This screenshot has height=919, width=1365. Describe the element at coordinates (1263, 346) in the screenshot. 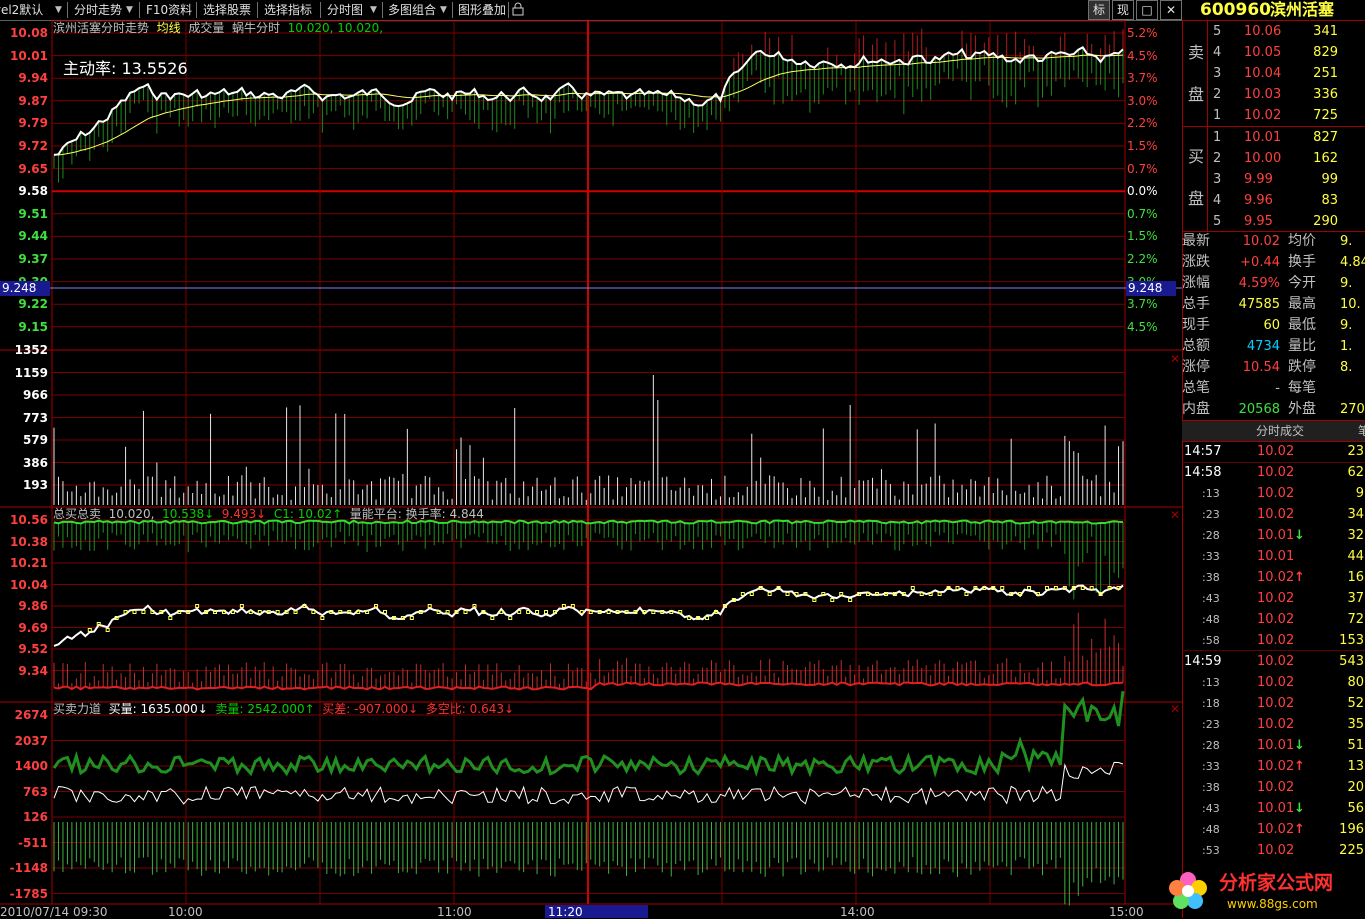

I see `quote-value: 4734` at that location.